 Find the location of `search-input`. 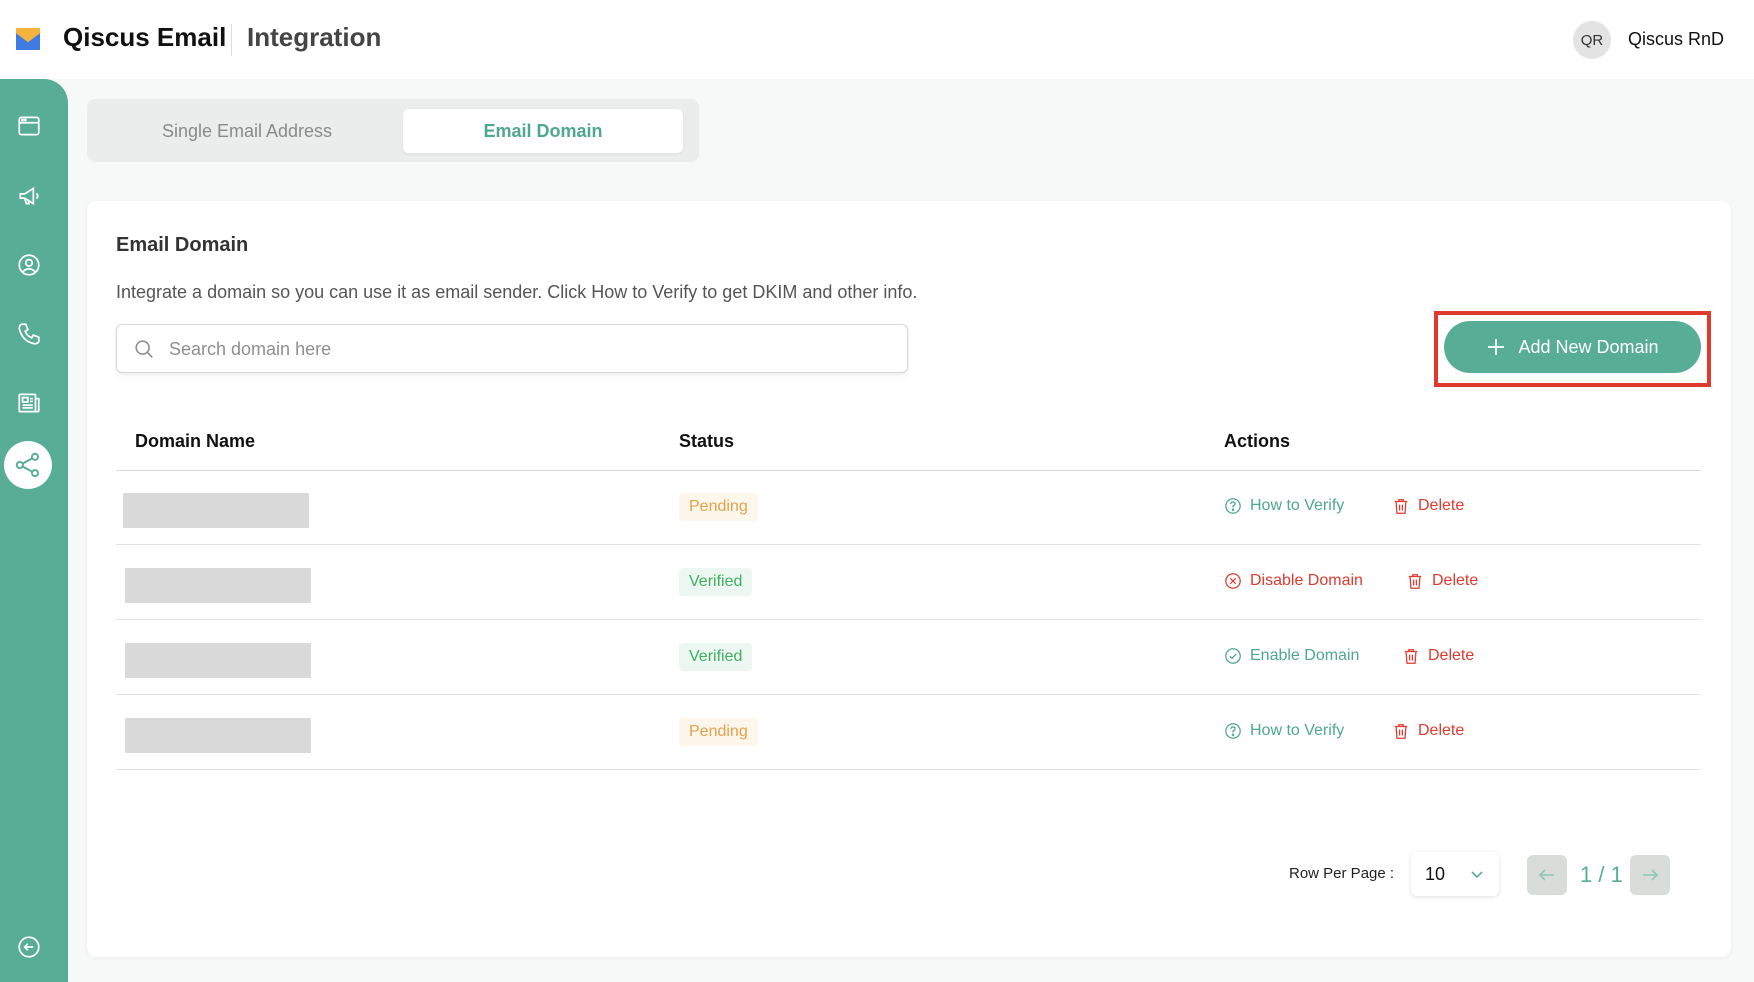

search-input is located at coordinates (529, 349).